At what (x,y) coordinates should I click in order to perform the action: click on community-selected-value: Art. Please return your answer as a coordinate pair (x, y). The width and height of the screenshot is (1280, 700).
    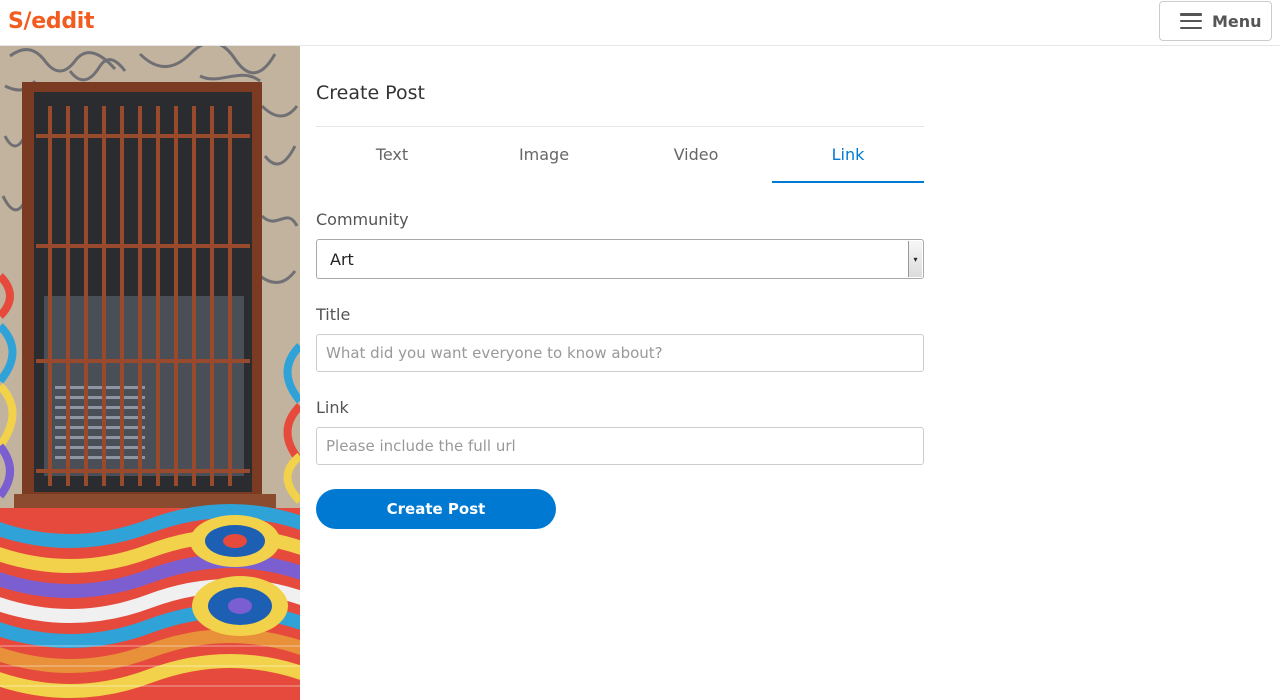
    Looking at the image, I should click on (342, 259).